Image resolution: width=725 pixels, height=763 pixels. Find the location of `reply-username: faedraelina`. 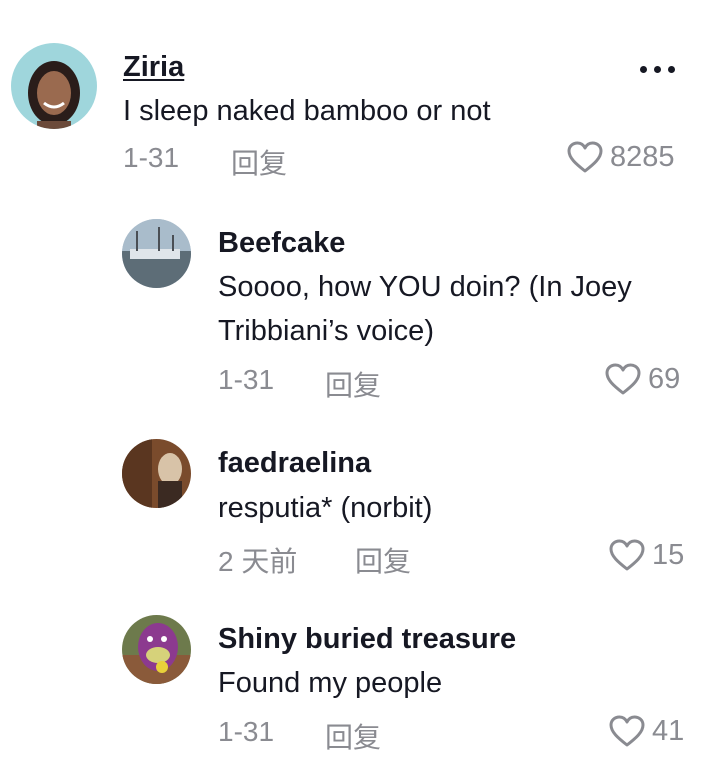

reply-username: faedraelina is located at coordinates (294, 463).